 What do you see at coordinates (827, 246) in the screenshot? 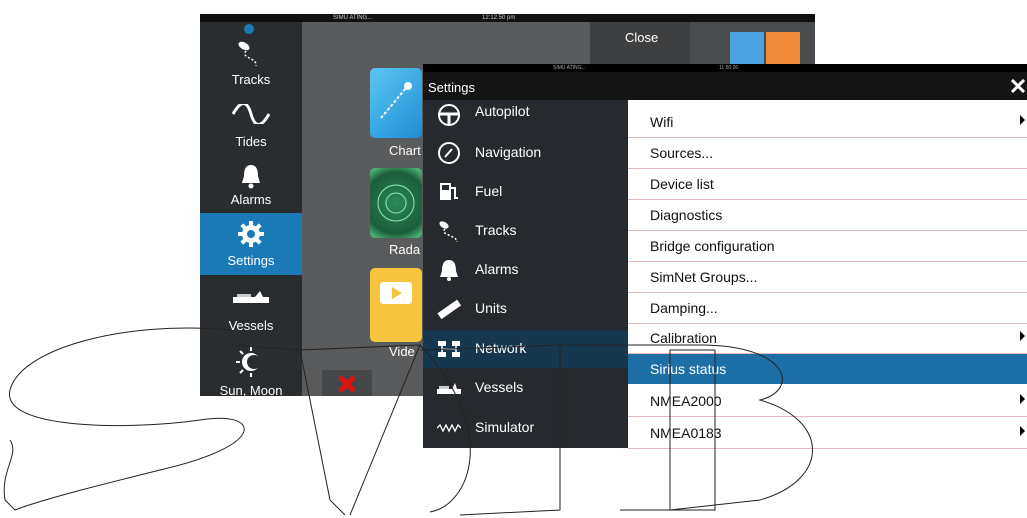
I see `option-bridge-configuration: Bridge configuration` at bounding box center [827, 246].